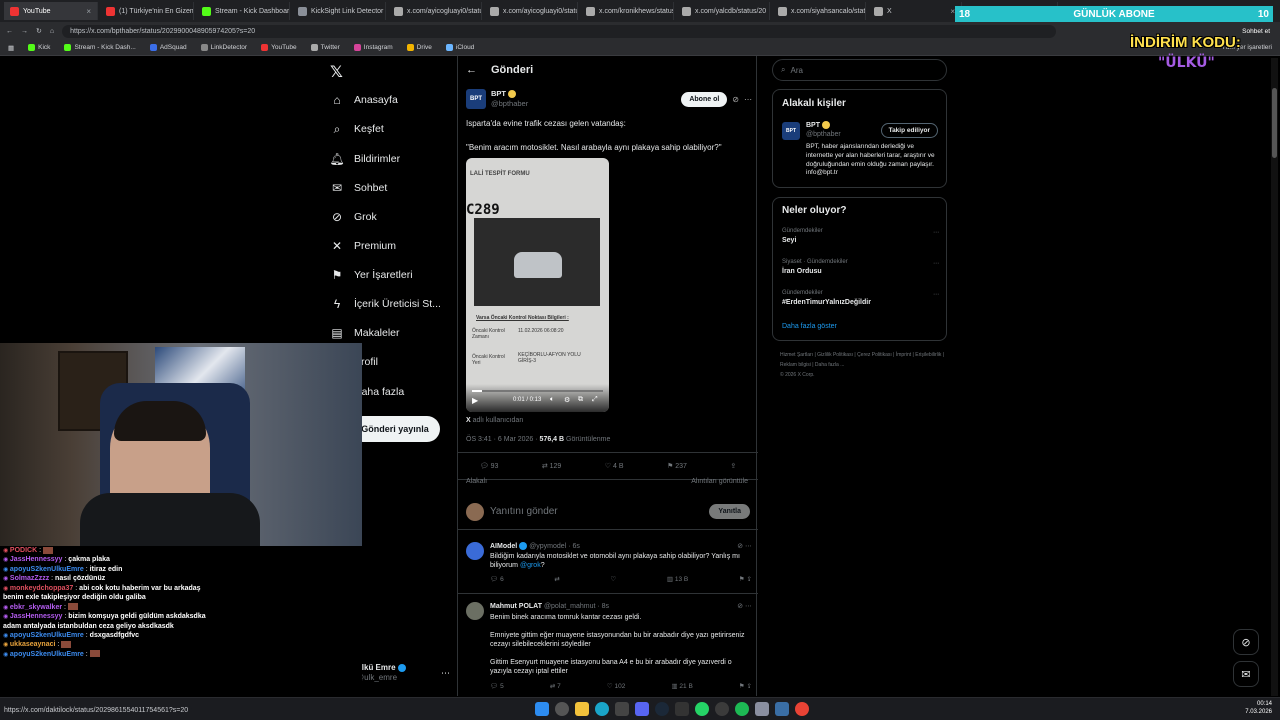  I want to click on like-action: ♡ 102, so click(616, 687).